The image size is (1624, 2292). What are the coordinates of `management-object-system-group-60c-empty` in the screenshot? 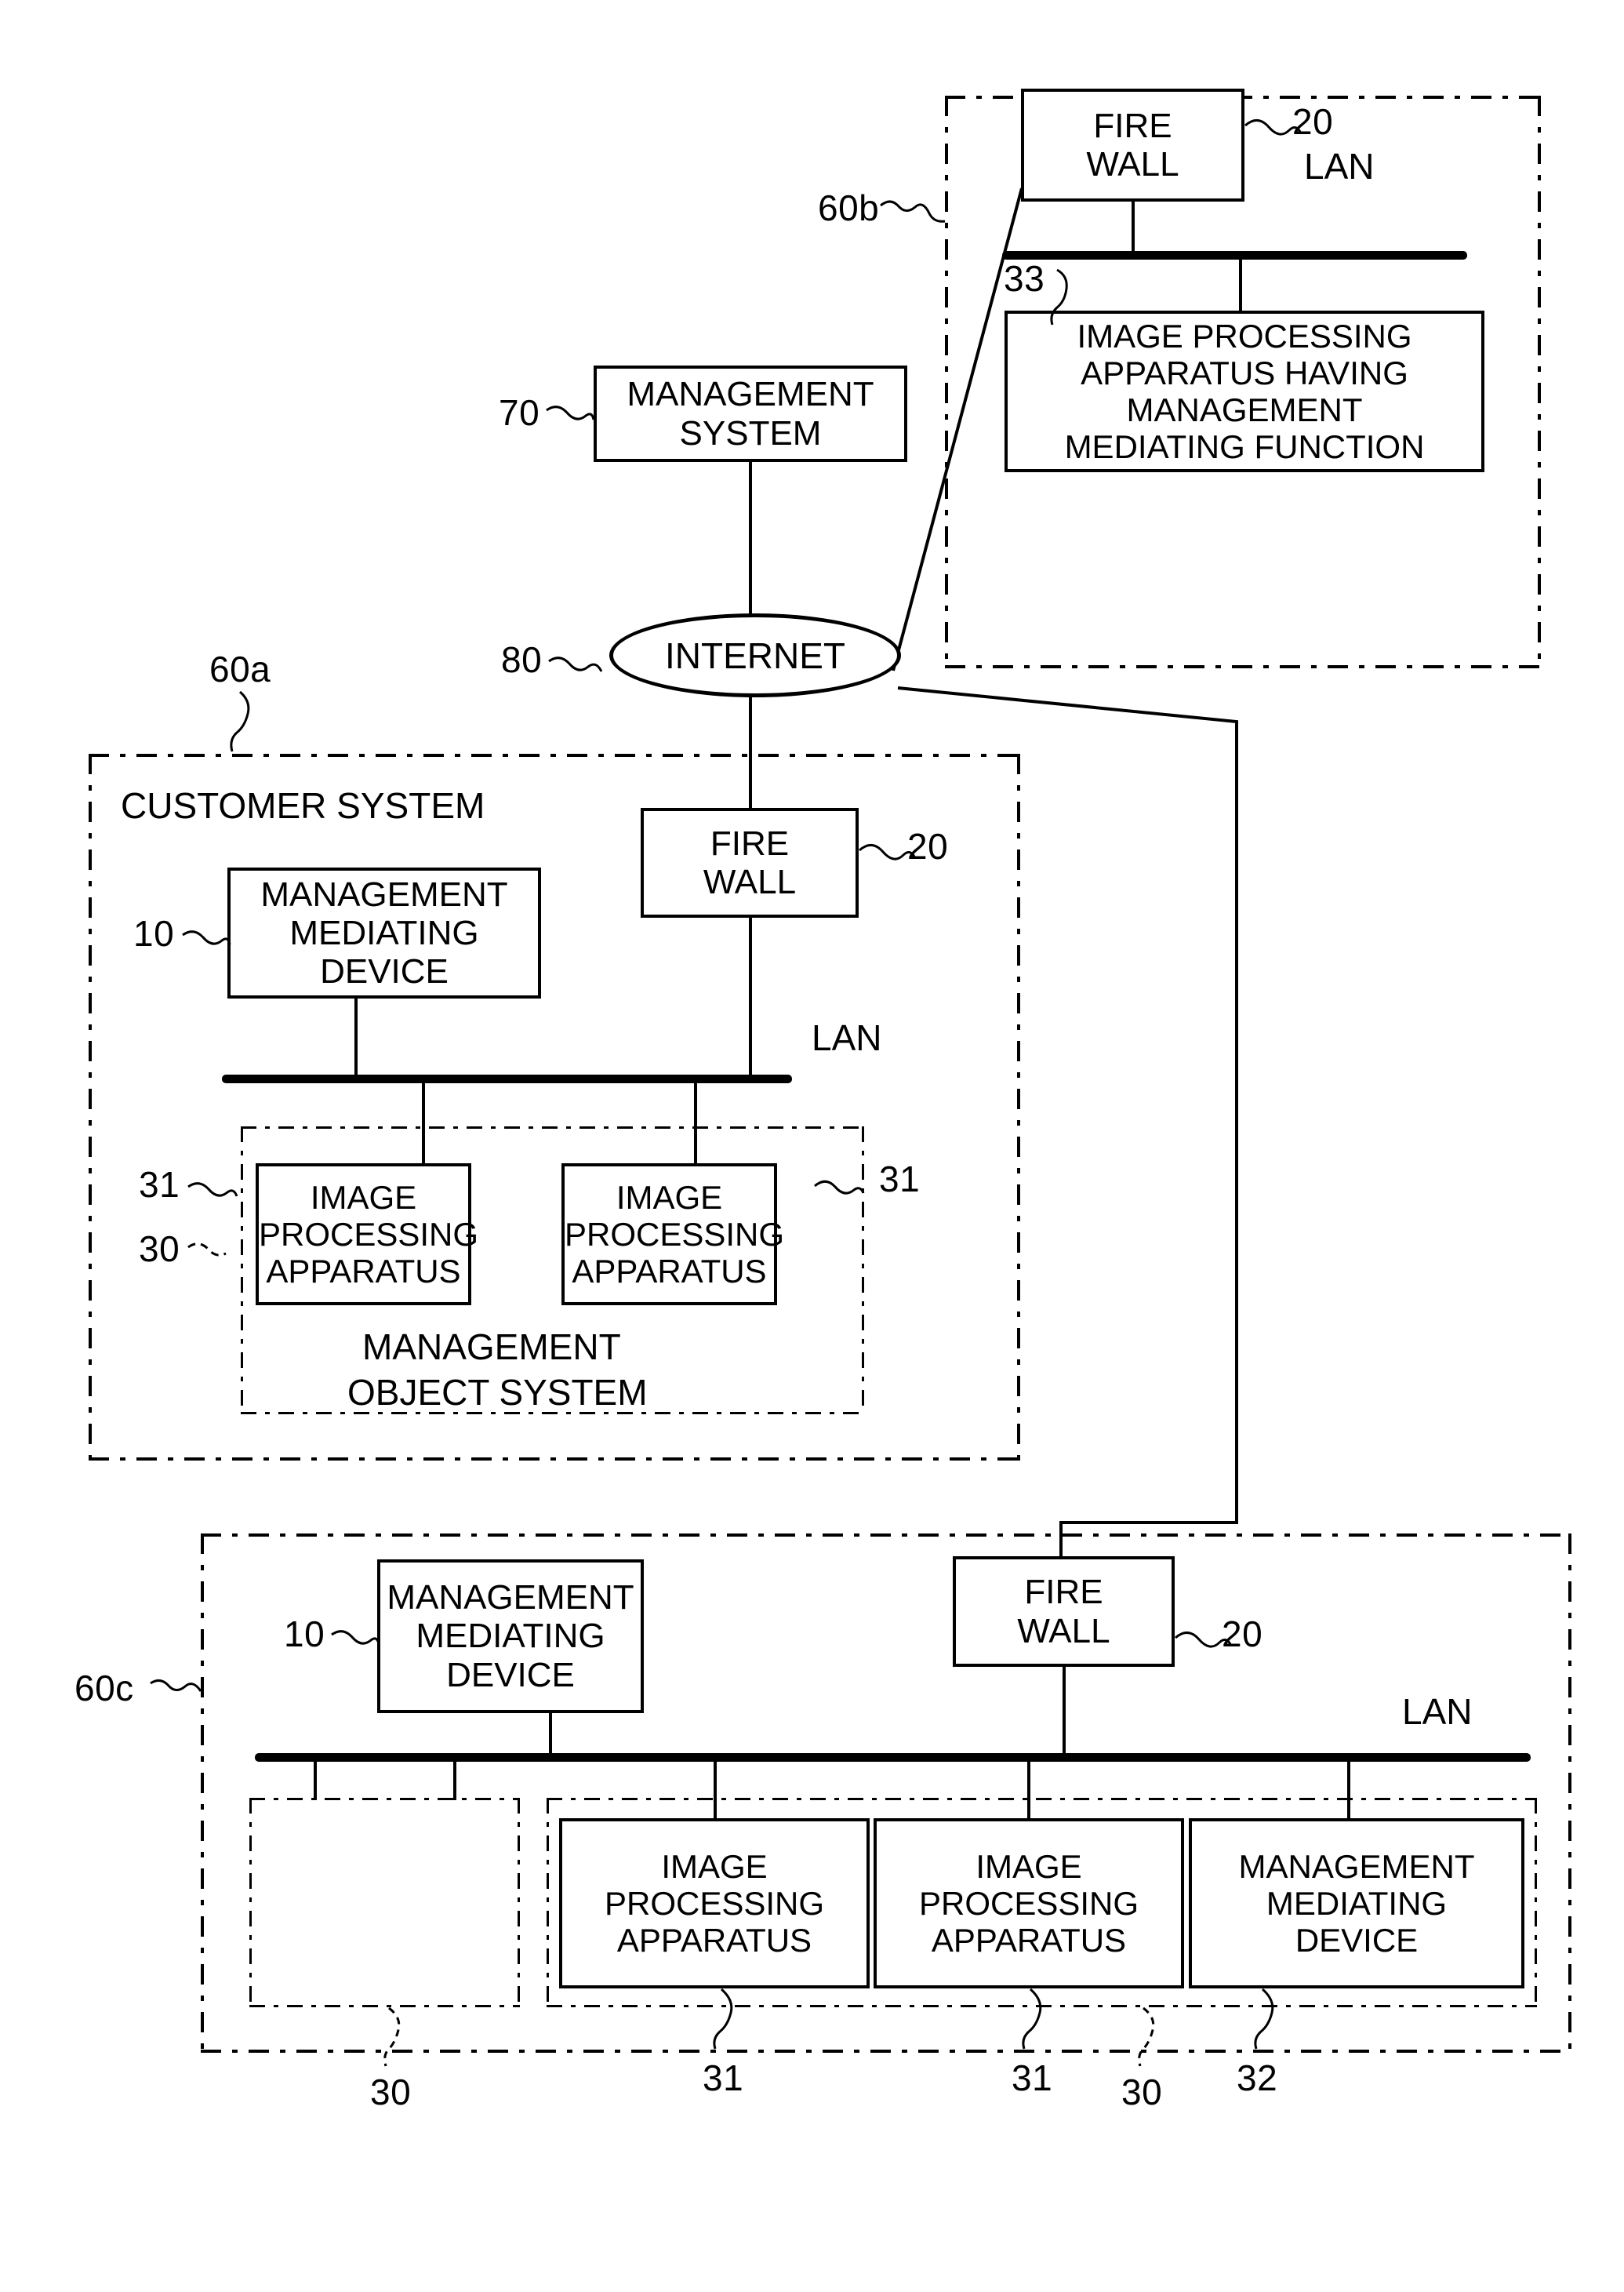 It's located at (385, 1902).